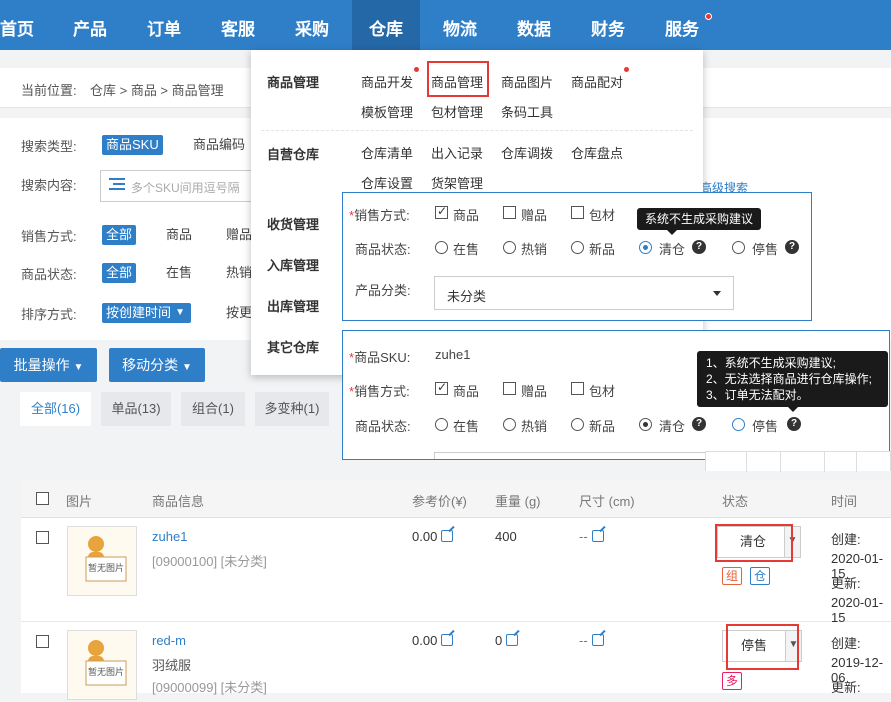  What do you see at coordinates (147, 313) in the screenshot?
I see `sort-created: 按创建时间 ▼` at bounding box center [147, 313].